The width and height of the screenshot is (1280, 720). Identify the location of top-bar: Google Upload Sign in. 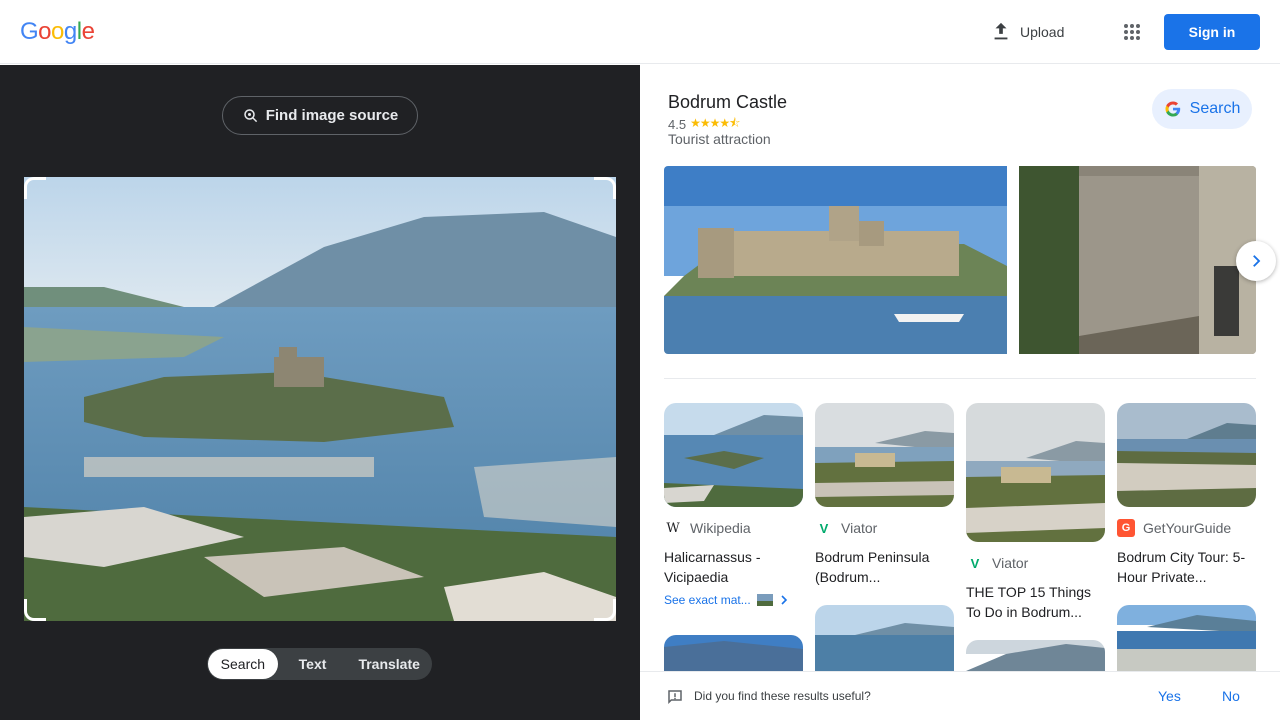
(640, 32).